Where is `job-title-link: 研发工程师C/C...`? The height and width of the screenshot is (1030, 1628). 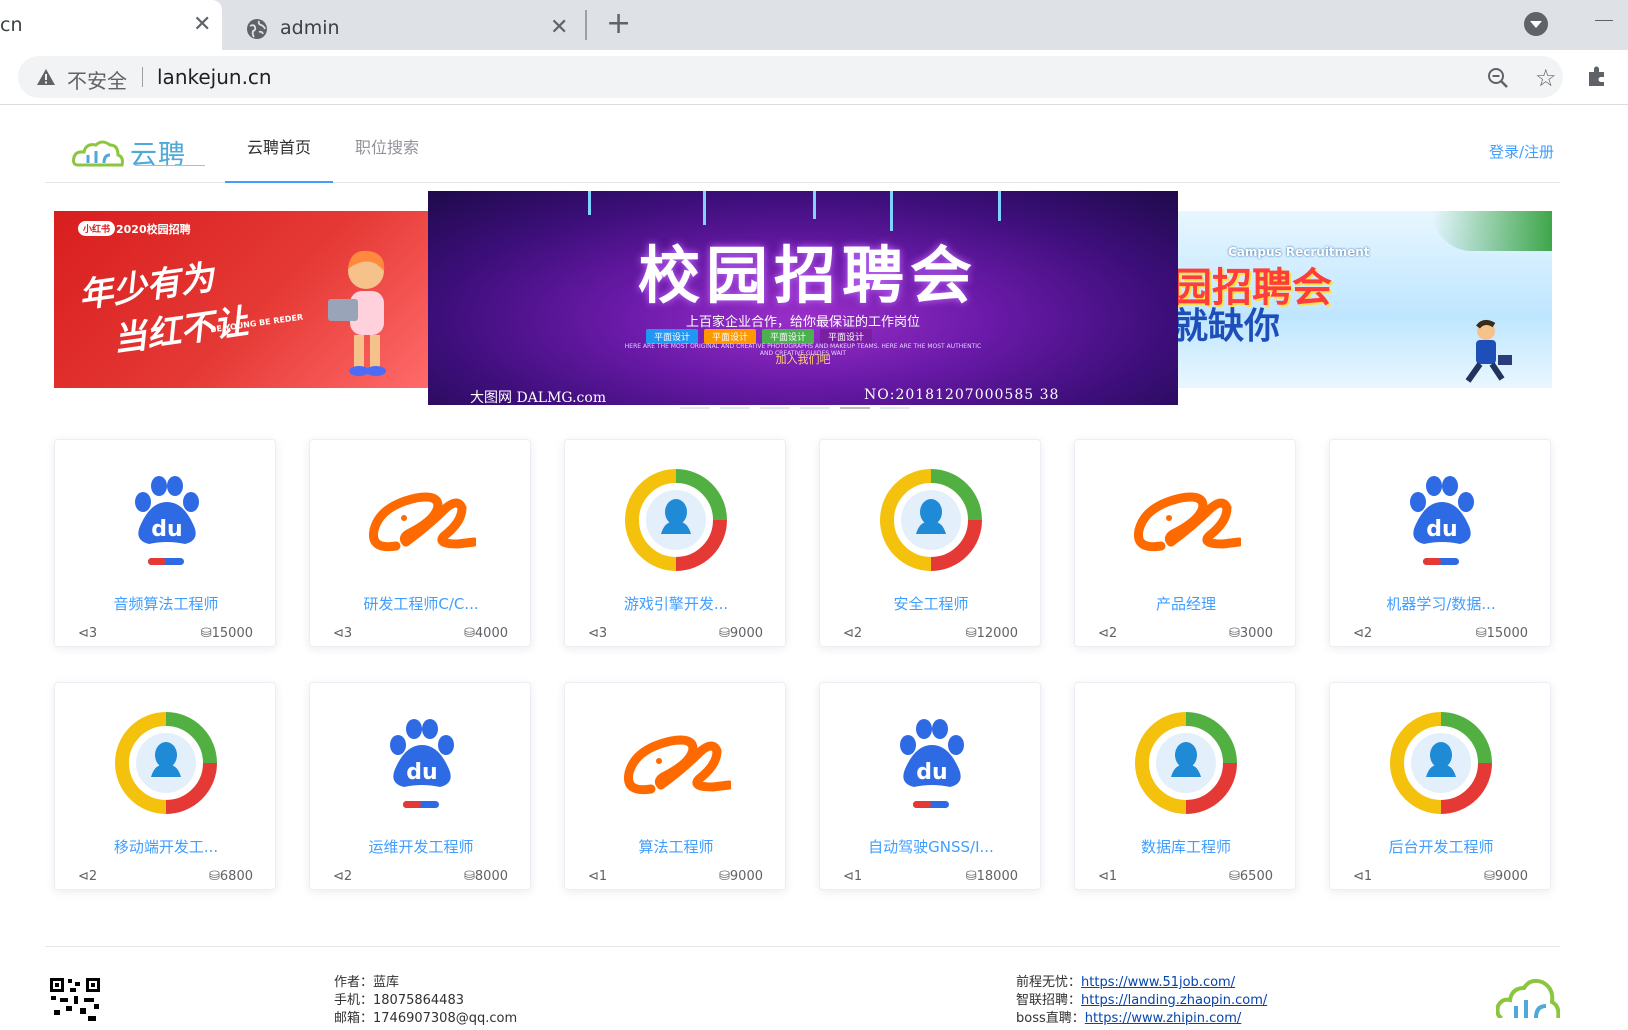
job-title-link: 研发工程师C/C... is located at coordinates (421, 603).